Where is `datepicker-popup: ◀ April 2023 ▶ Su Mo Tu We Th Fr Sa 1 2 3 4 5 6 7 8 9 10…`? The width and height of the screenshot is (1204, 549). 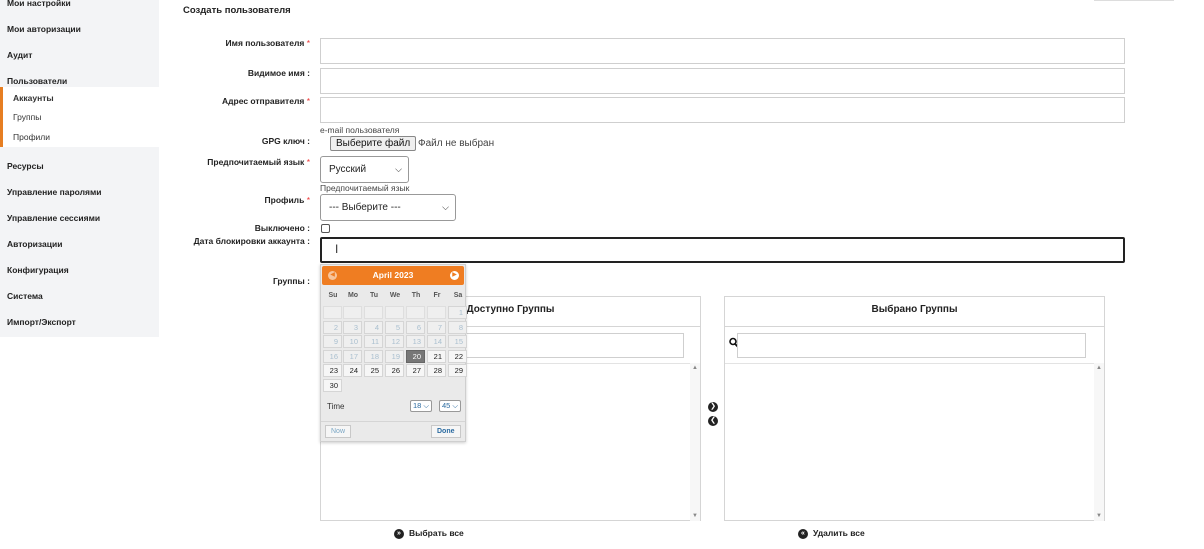
datepicker-popup: ◀ April 2023 ▶ Su Mo Tu We Th Fr Sa 1 2 3 4 5 6 7 8 9 10… is located at coordinates (393, 353).